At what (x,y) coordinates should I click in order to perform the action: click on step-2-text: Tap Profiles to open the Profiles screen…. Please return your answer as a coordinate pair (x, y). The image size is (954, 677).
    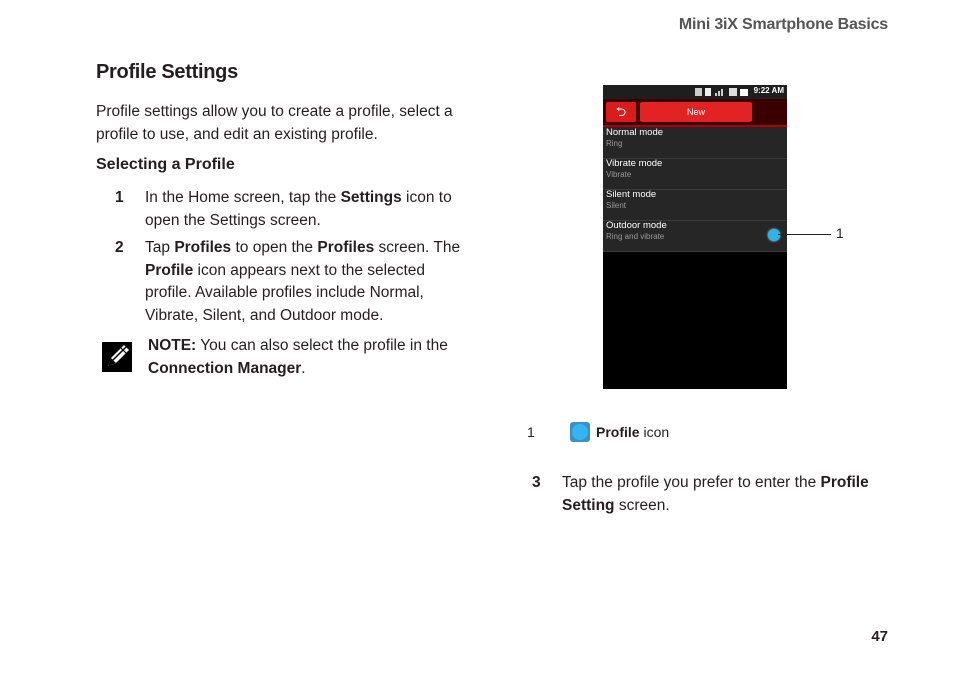
    Looking at the image, I should click on (303, 281).